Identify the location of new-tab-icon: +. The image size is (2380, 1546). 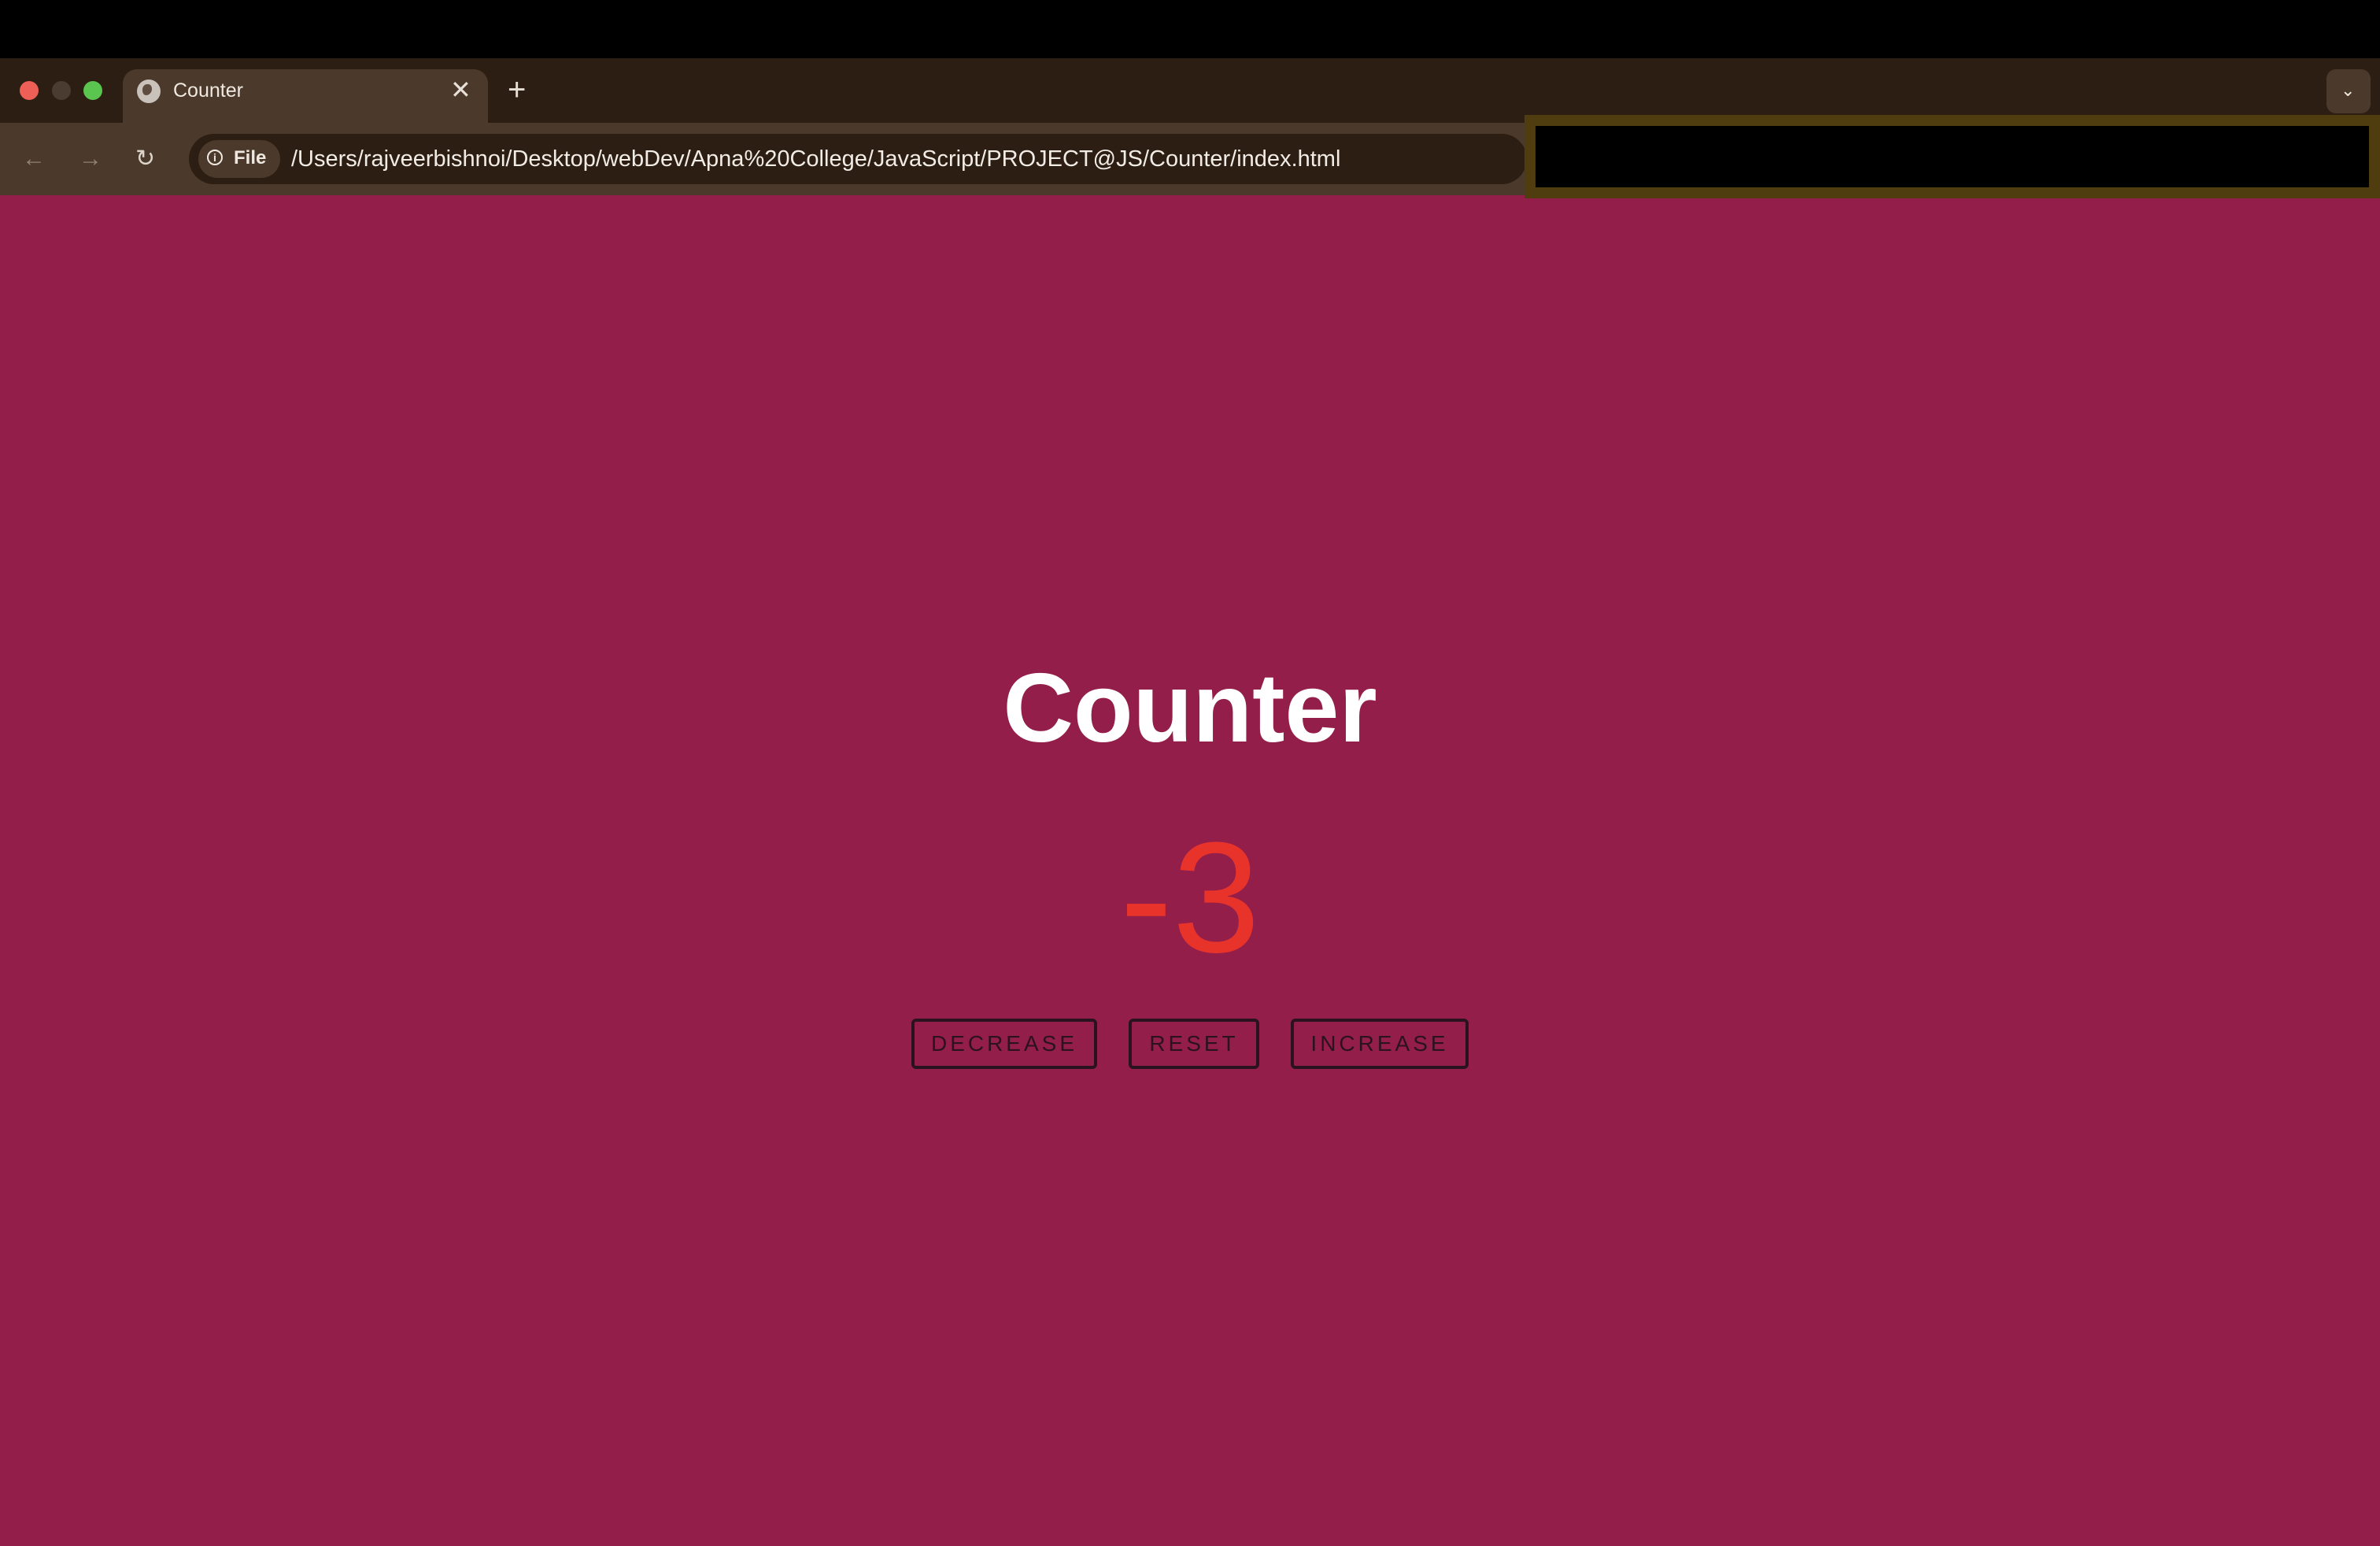
(517, 89).